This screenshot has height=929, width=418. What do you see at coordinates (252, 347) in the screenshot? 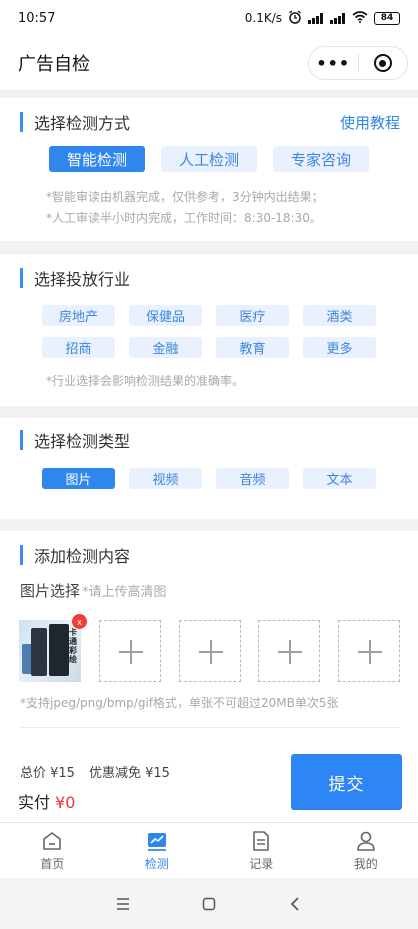
I see `industry-option: 教育` at bounding box center [252, 347].